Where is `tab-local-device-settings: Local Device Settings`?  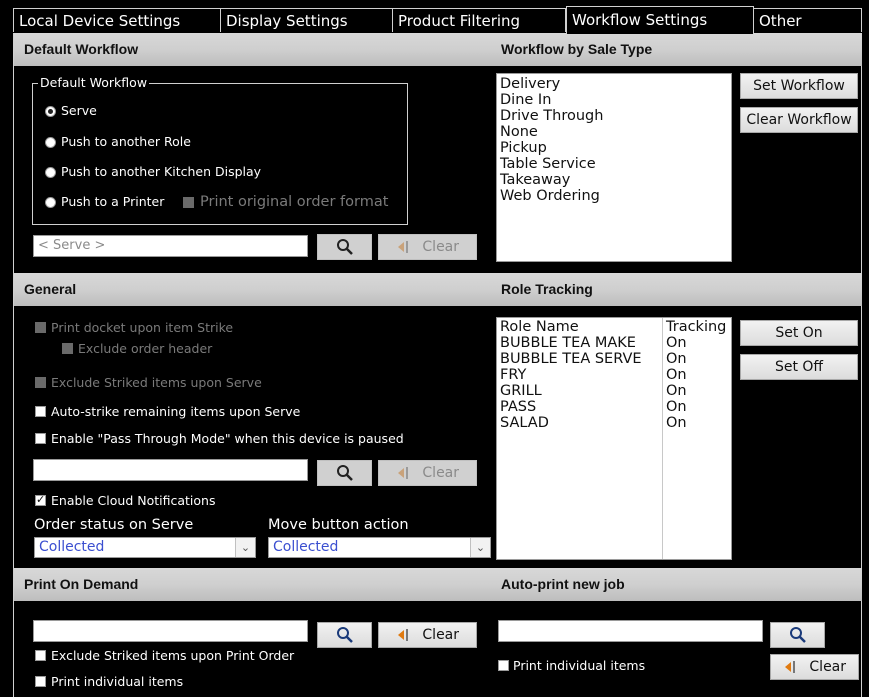
tab-local-device-settings: Local Device Settings is located at coordinates (117, 20).